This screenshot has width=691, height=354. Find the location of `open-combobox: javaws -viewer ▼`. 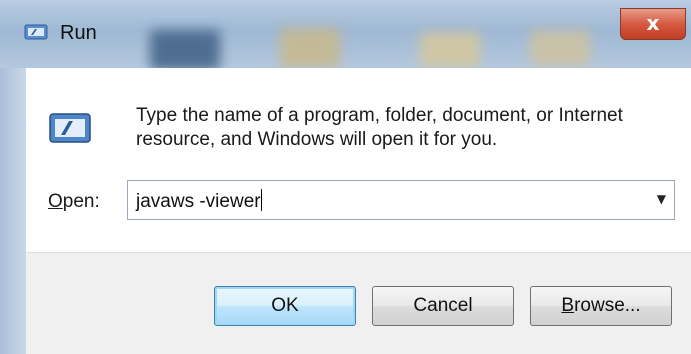

open-combobox: javaws -viewer ▼ is located at coordinates (401, 200).